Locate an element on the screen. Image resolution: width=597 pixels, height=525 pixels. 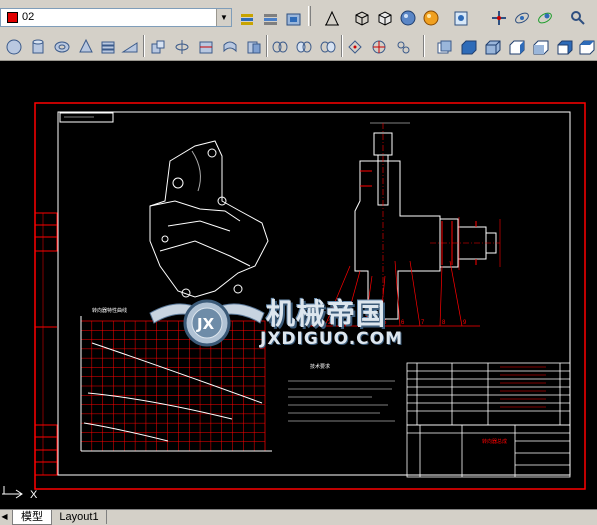
cylinder-icon is located at coordinates (38, 47).